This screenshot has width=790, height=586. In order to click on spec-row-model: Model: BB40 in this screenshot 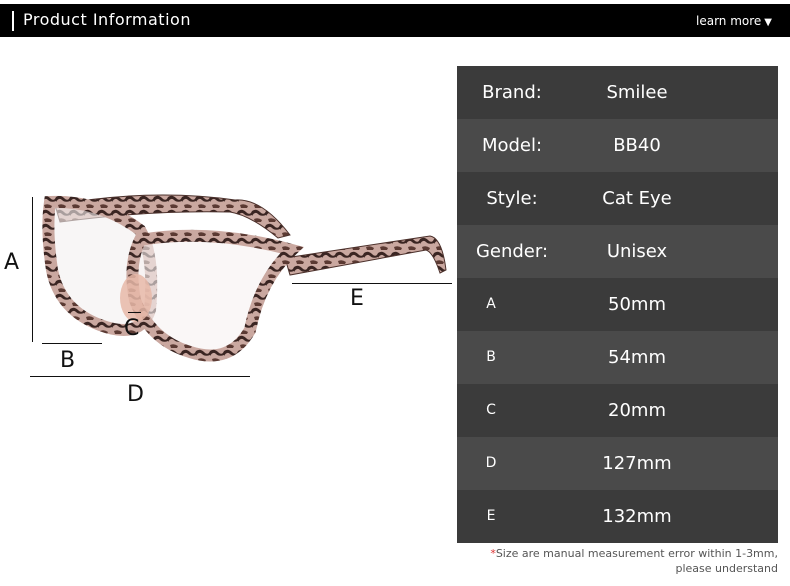, I will do `click(617, 145)`.